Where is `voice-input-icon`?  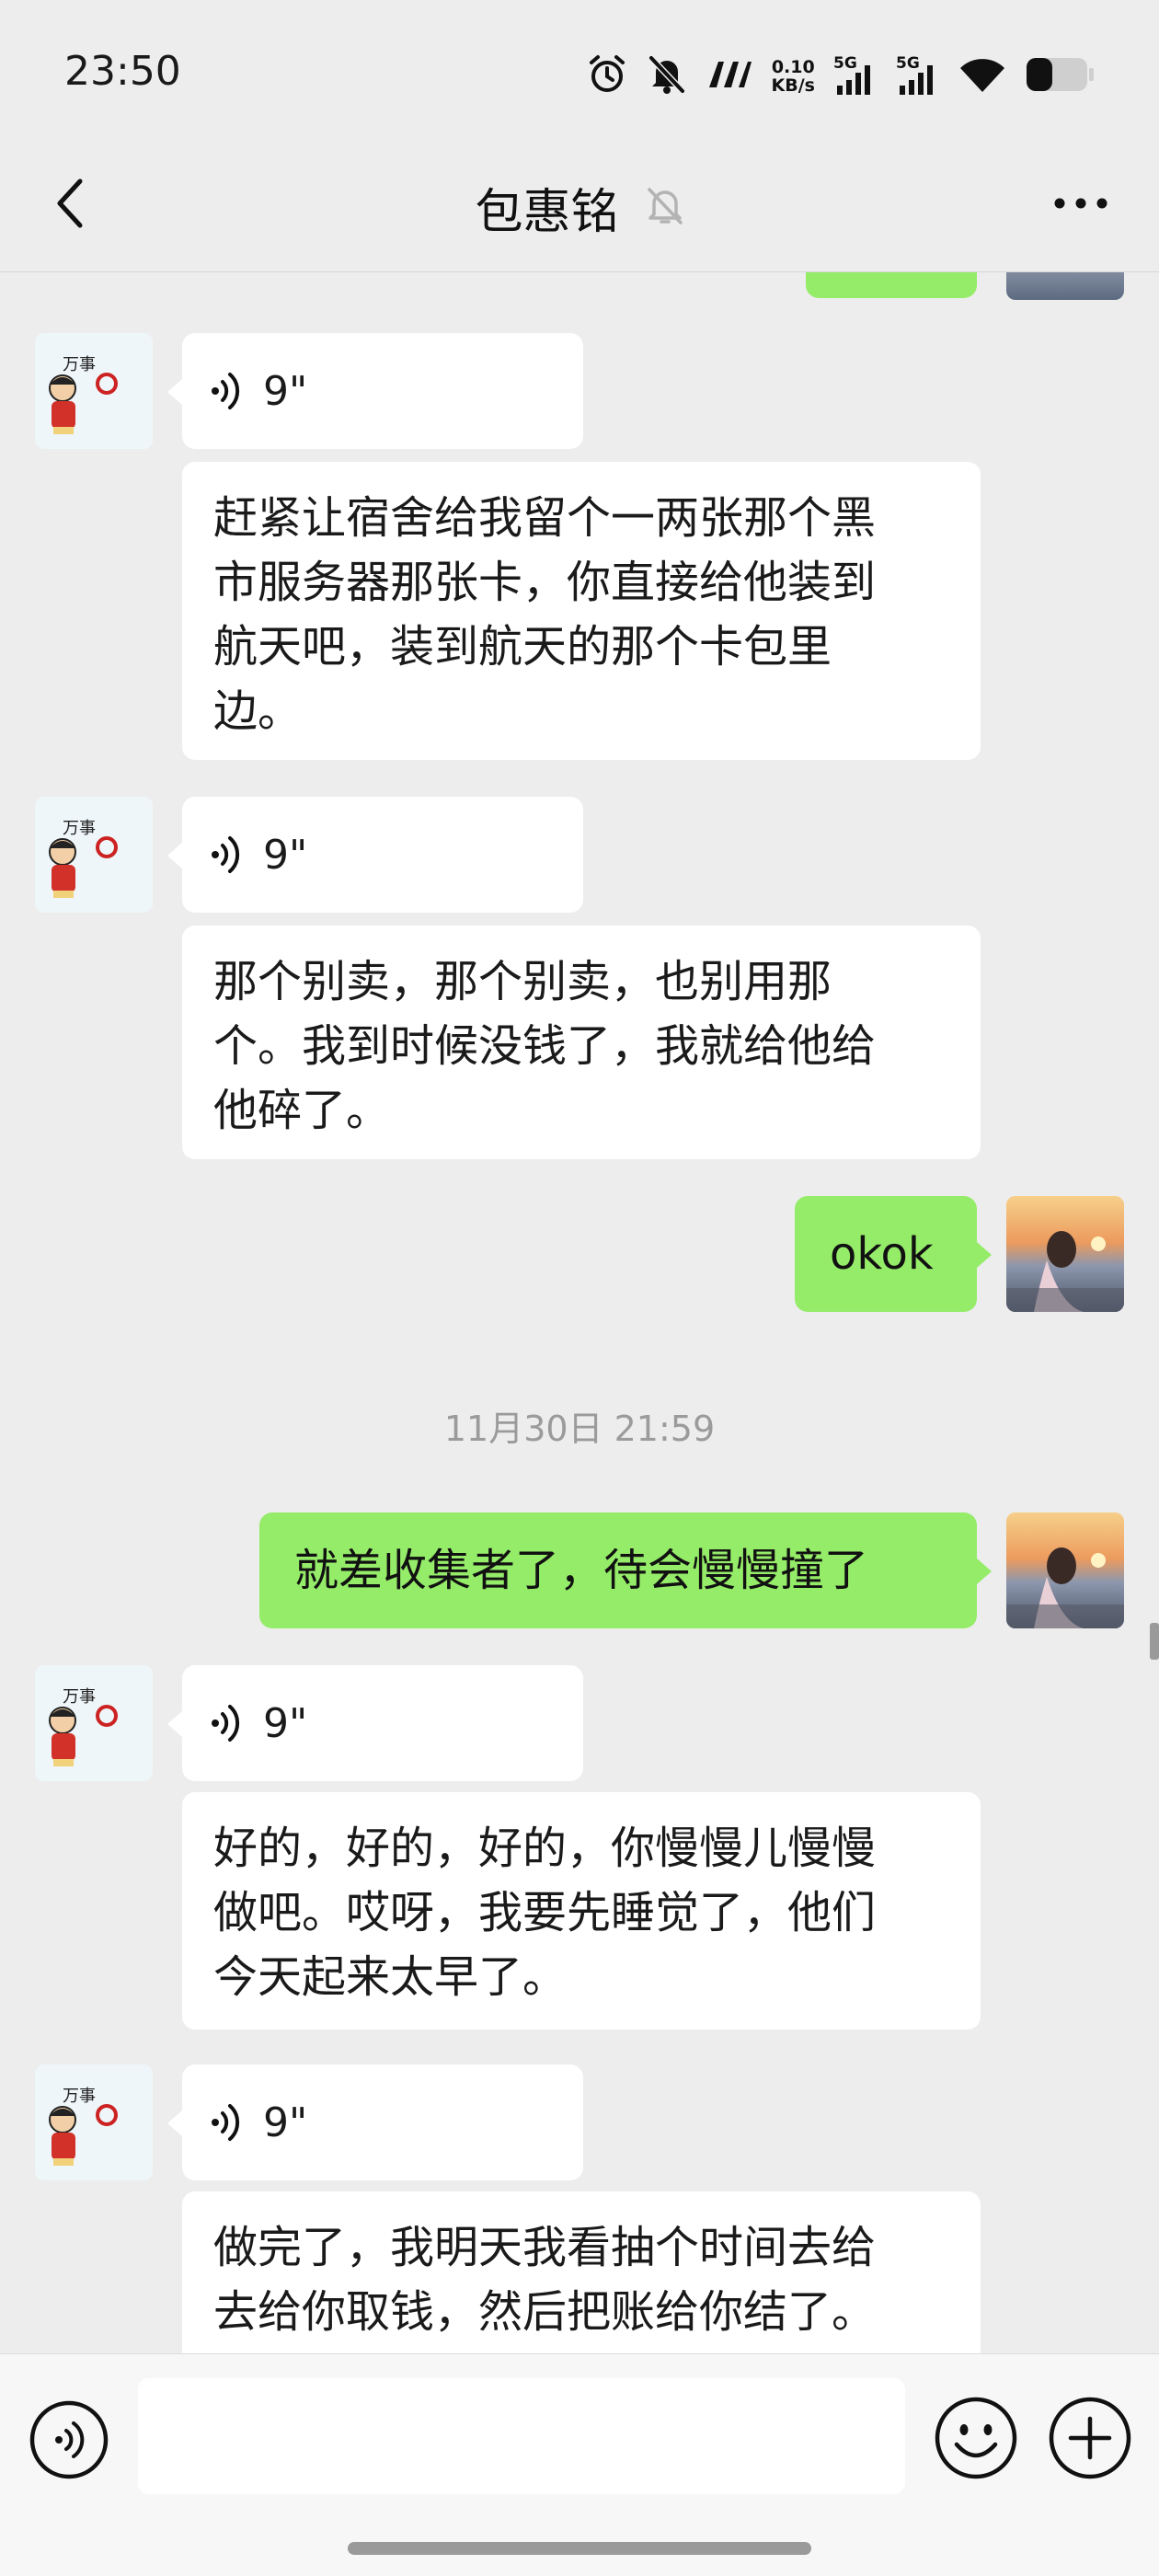 voice-input-icon is located at coordinates (69, 2439).